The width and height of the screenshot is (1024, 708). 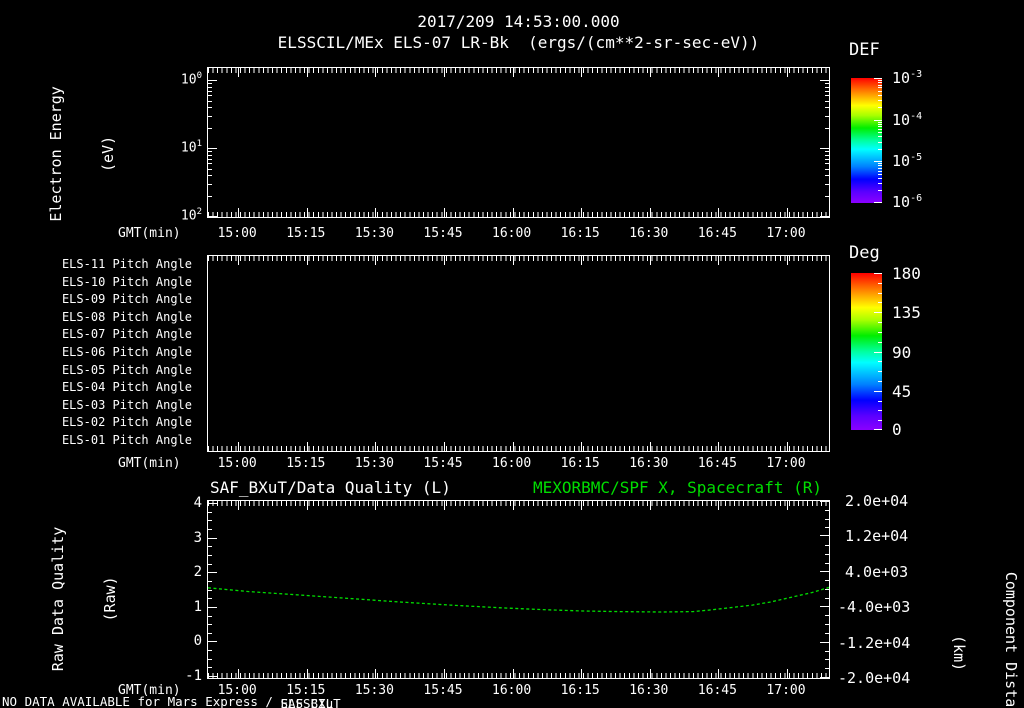 I want to click on energy-tick-label: 101, so click(x=191, y=147).